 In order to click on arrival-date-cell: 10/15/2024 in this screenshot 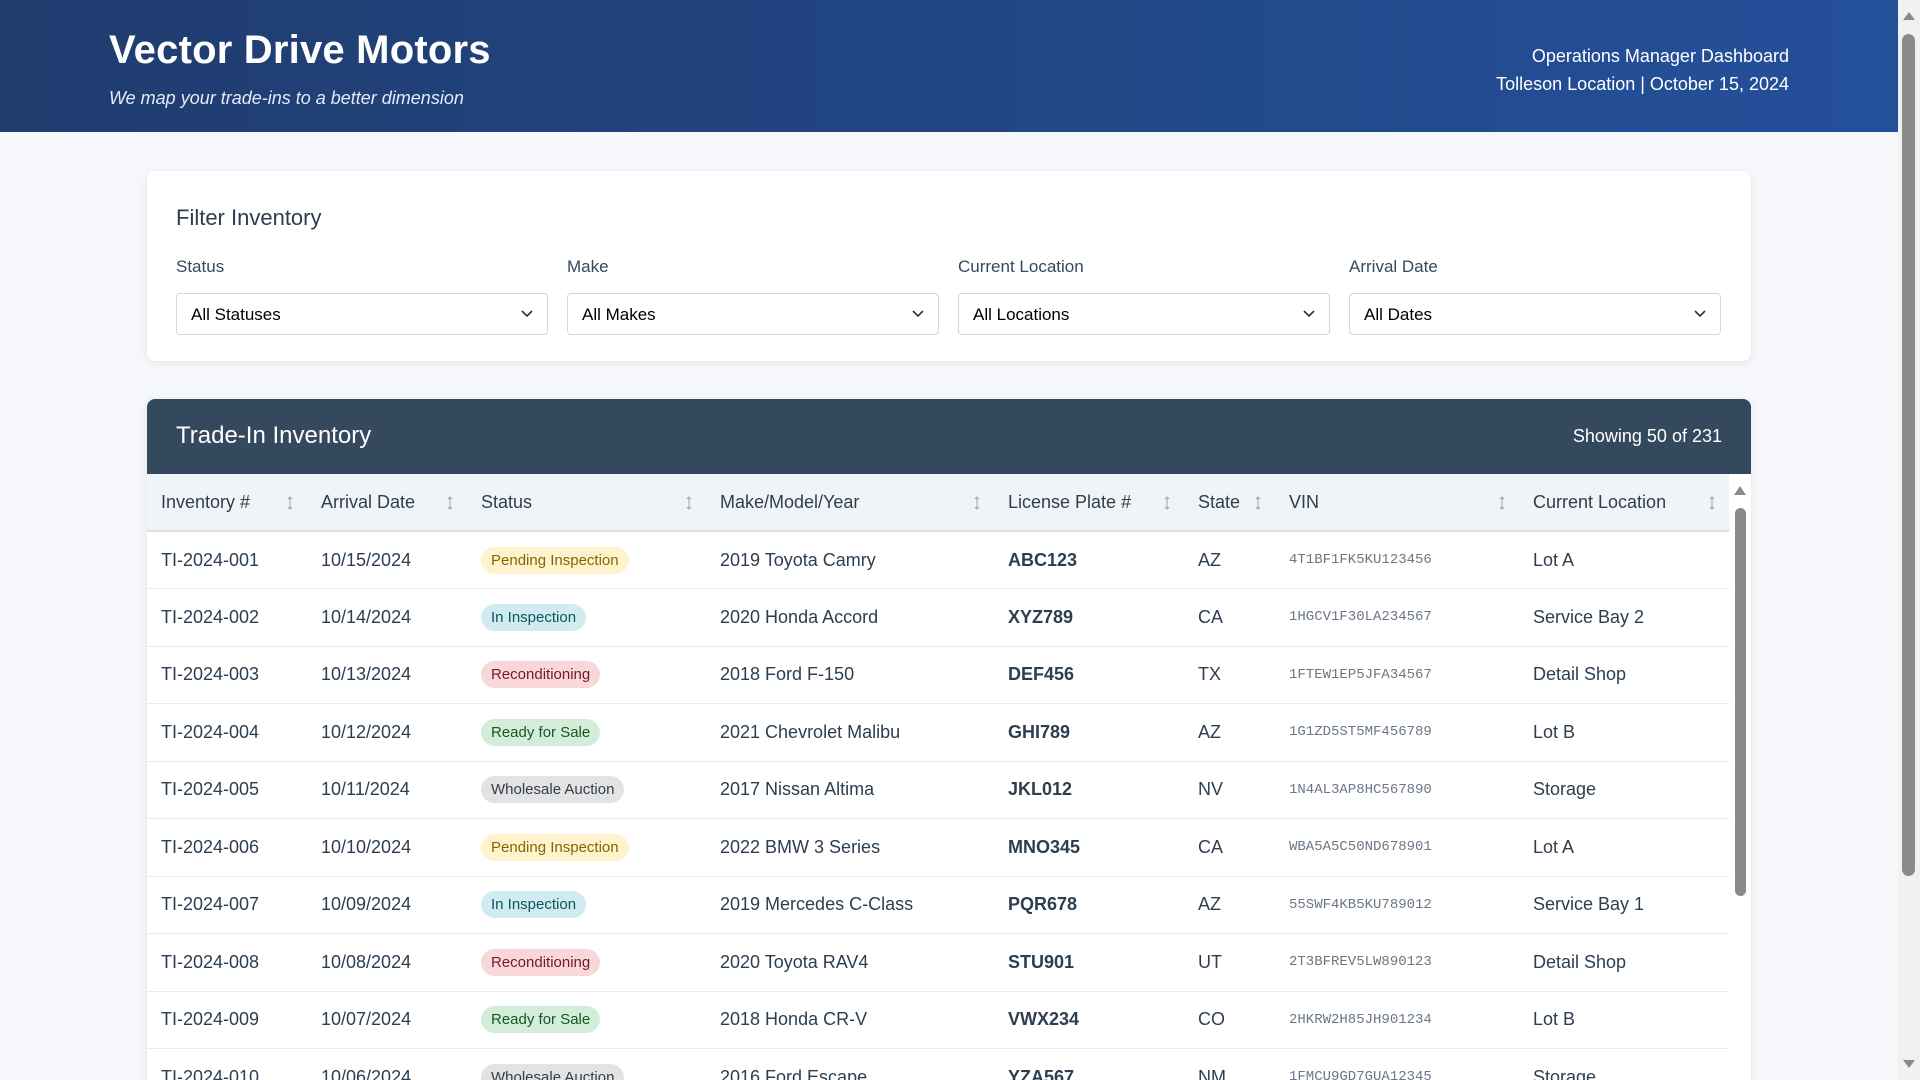, I will do `click(366, 559)`.